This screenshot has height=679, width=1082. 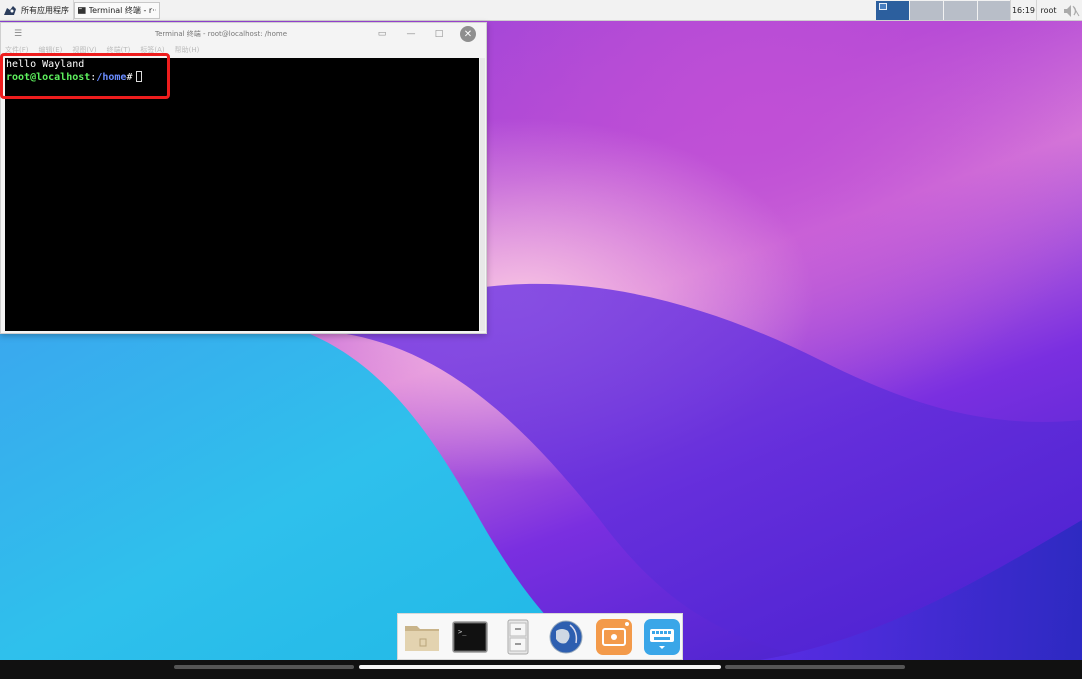 I want to click on terminal-scrollbar, so click(x=482, y=194).